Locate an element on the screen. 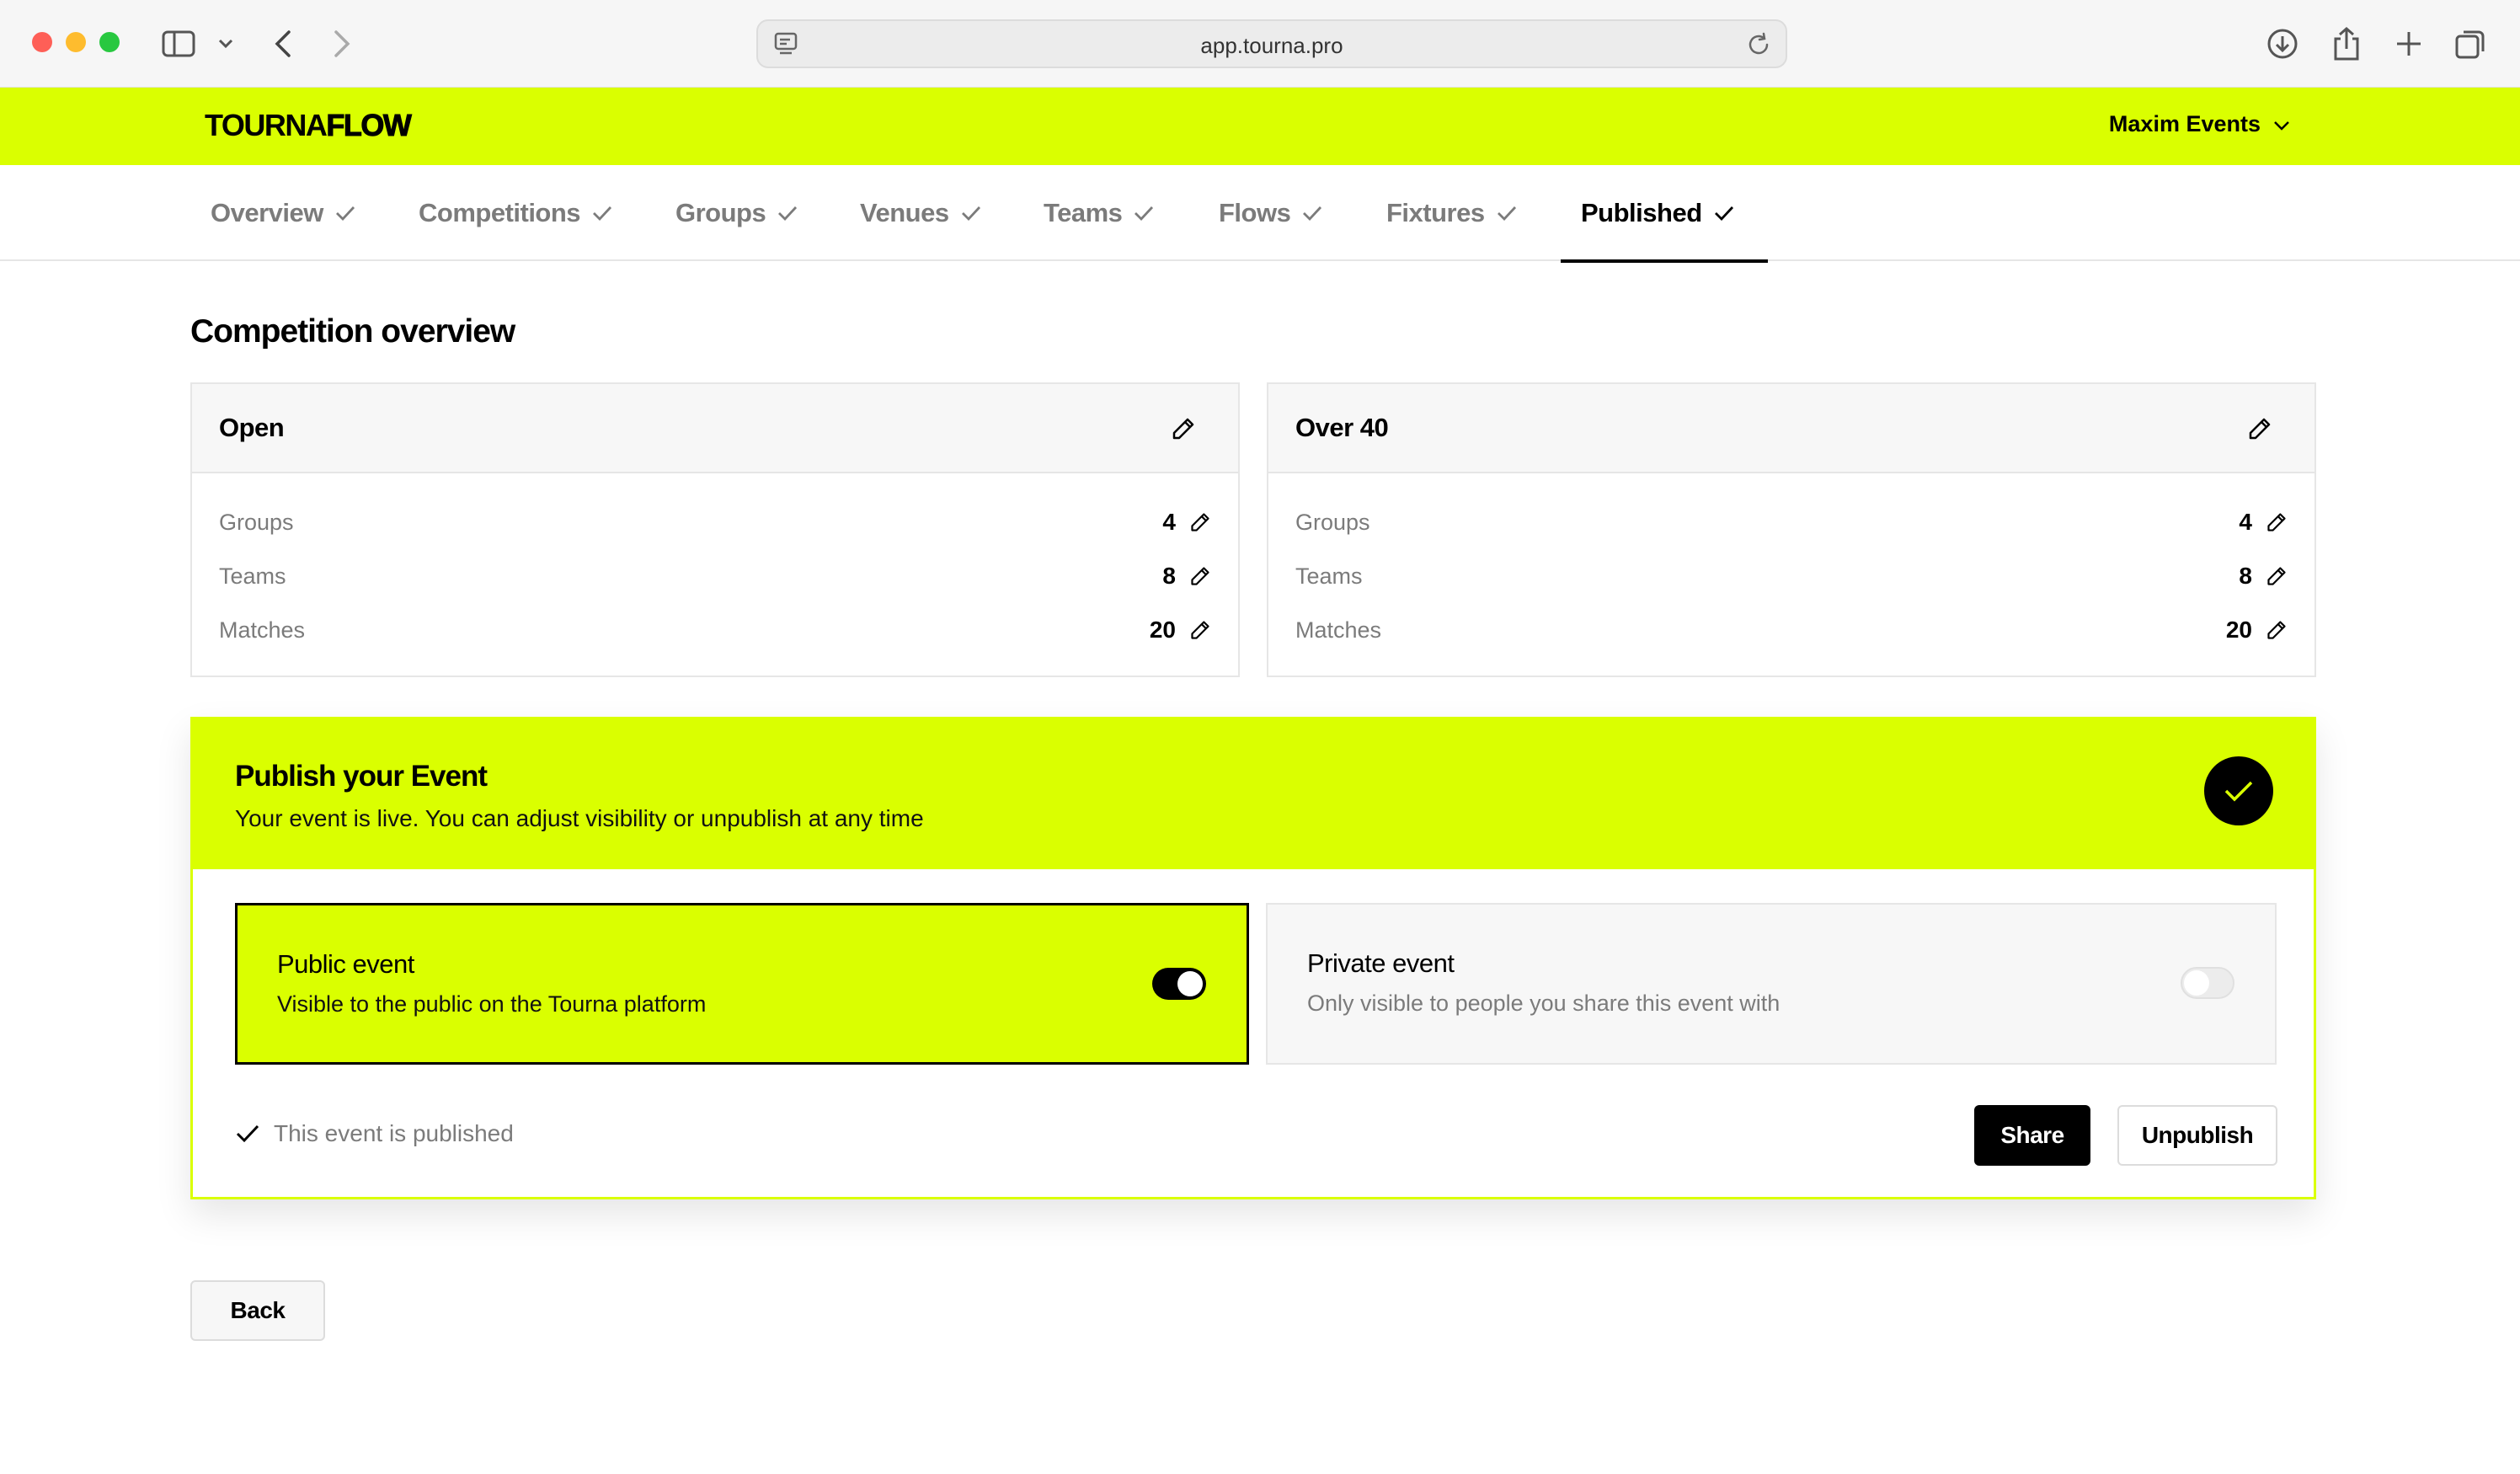 This screenshot has width=2520, height=1474. public-event-toggle is located at coordinates (1179, 984).